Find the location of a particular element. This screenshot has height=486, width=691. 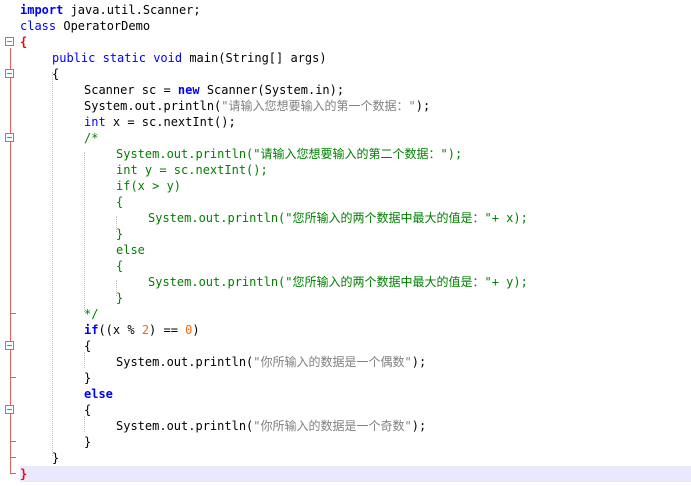

fold-end-if-block is located at coordinates (13, 377).